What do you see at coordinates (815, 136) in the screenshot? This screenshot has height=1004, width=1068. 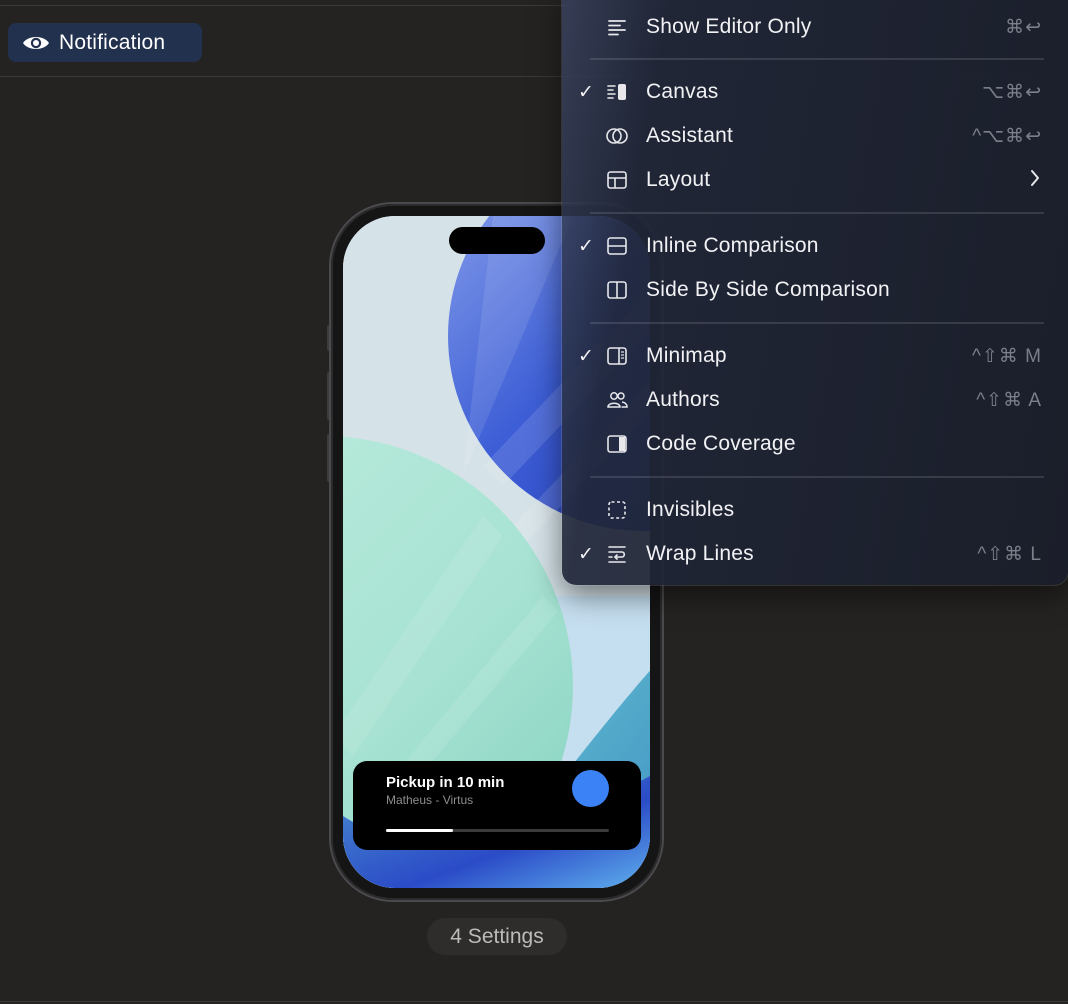 I see `menu-item-assistant: Assistant ^⌥⌘↩` at bounding box center [815, 136].